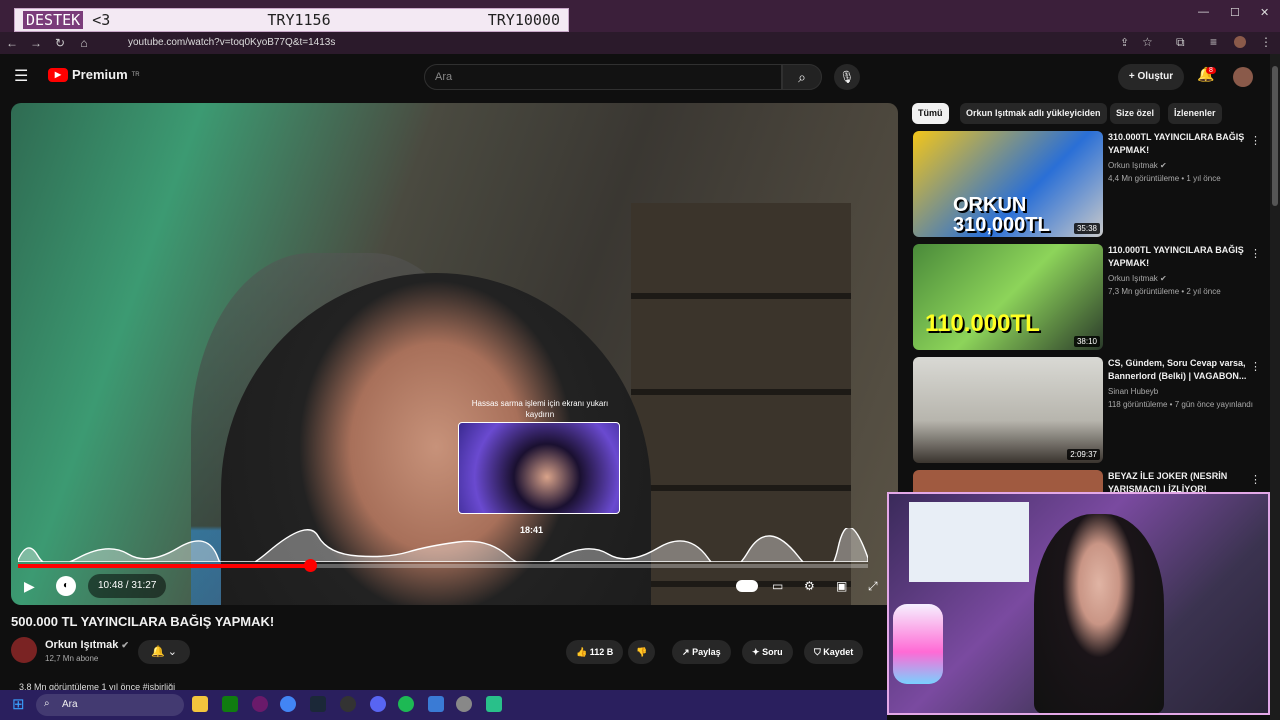 The width and height of the screenshot is (1280, 720). Describe the element at coordinates (348, 704) in the screenshot. I see `obs-icon` at that location.